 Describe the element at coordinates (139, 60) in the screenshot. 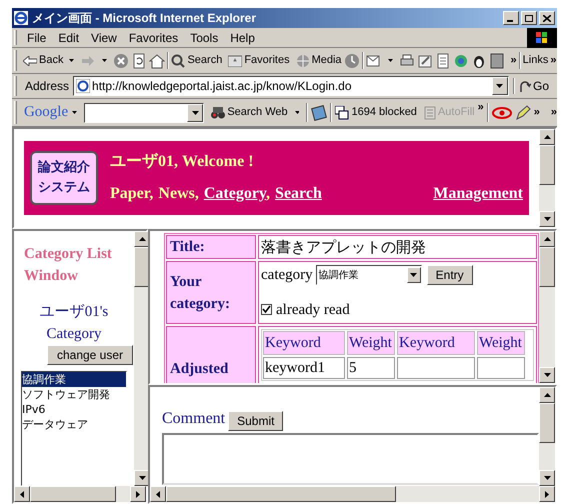

I see `refresh-icon` at that location.